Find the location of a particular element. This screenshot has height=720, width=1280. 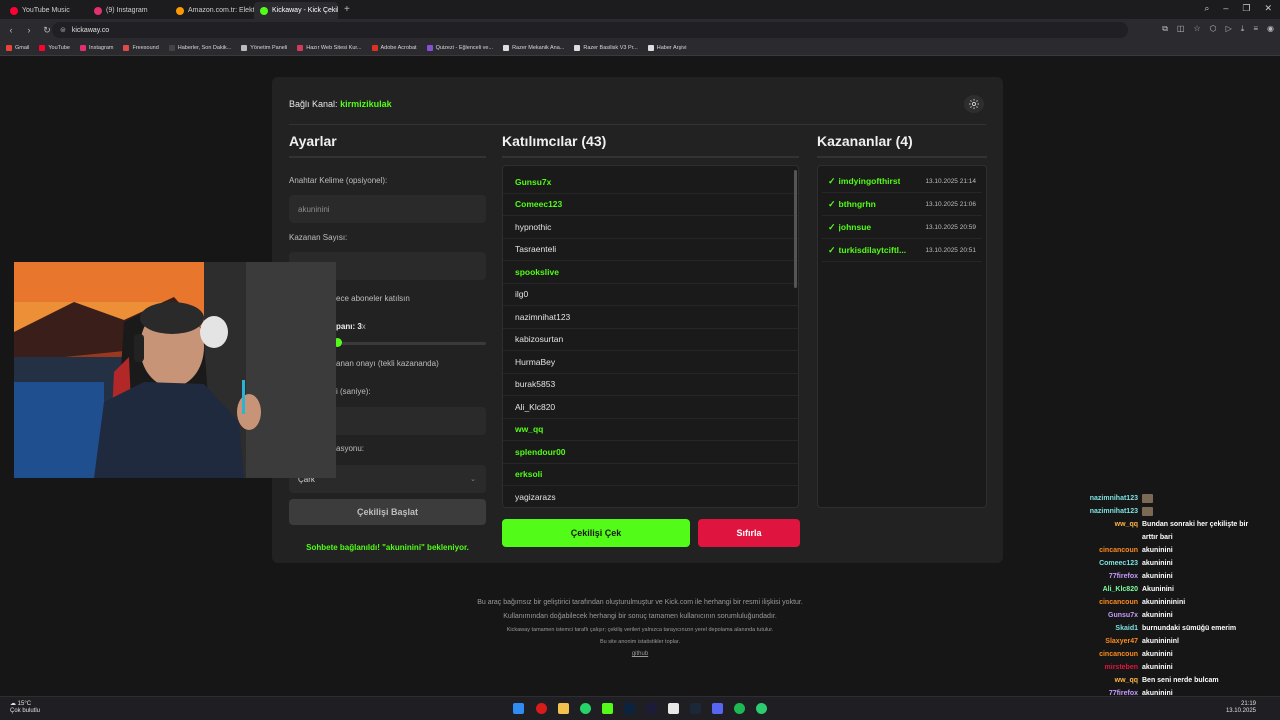

chat-username: 77firefox is located at coordinates (1123, 576).